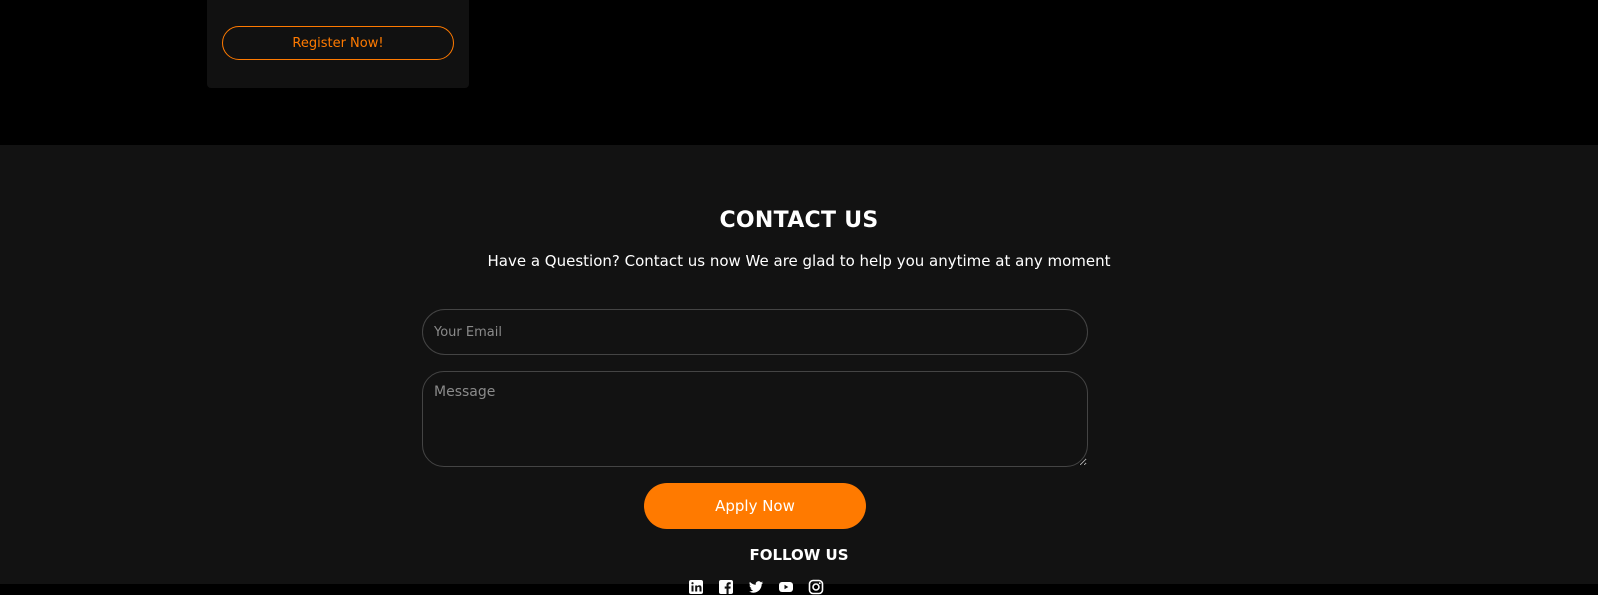 Image resolution: width=1598 pixels, height=595 pixels. I want to click on follow-us-title: FOLLOW US, so click(799, 555).